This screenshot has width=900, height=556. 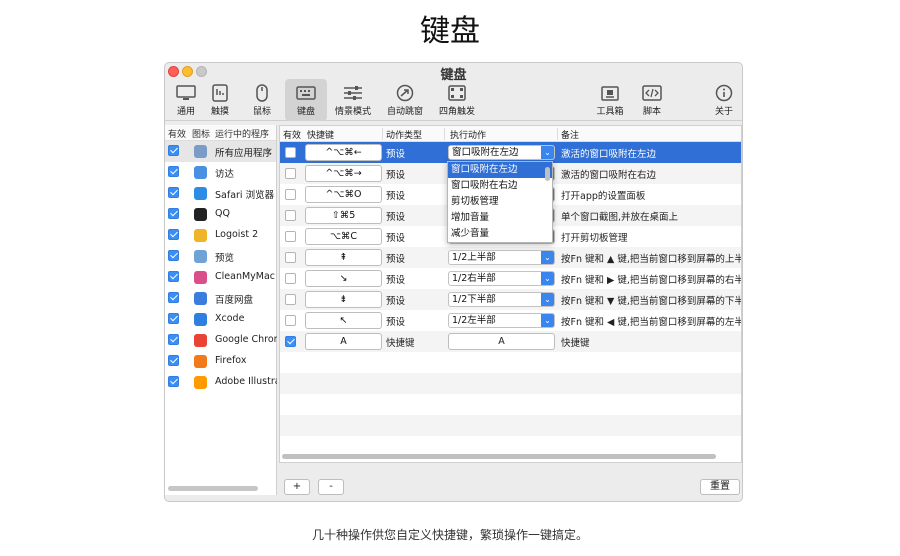 I want to click on jump-icon, so click(x=405, y=93).